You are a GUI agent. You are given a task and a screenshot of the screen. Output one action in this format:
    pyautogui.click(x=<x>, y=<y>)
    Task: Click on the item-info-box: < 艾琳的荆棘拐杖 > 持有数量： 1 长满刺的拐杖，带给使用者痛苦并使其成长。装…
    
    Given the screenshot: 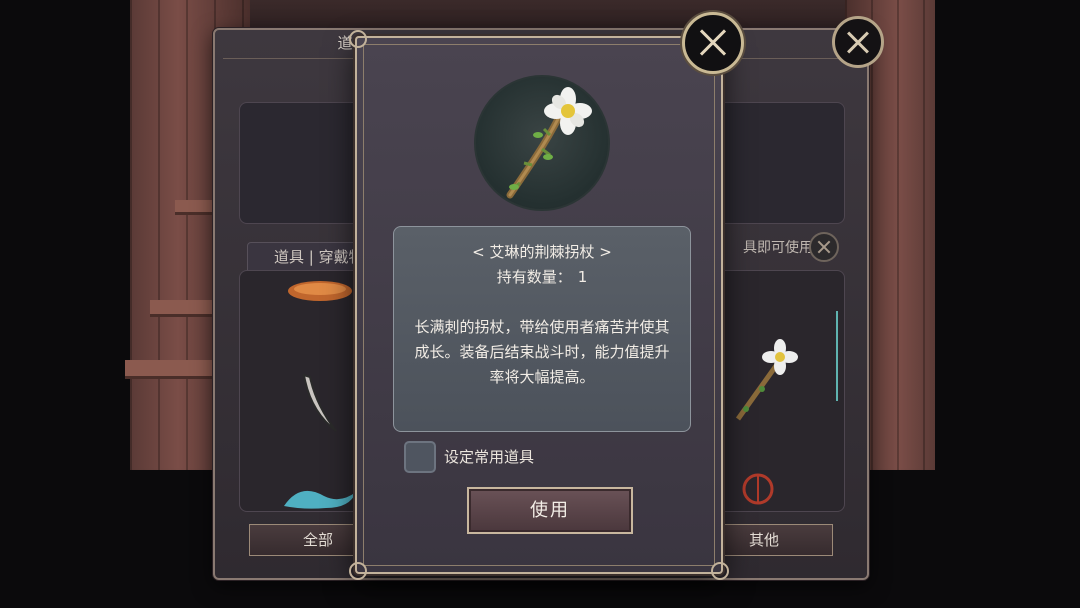 What is the action you would take?
    pyautogui.click(x=542, y=329)
    